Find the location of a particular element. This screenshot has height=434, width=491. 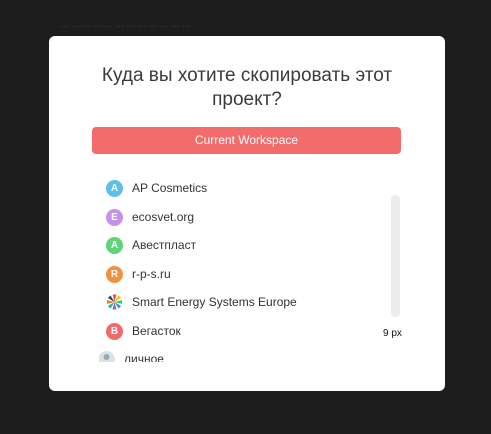

workspace-item-personal: личное is located at coordinates (235, 354).